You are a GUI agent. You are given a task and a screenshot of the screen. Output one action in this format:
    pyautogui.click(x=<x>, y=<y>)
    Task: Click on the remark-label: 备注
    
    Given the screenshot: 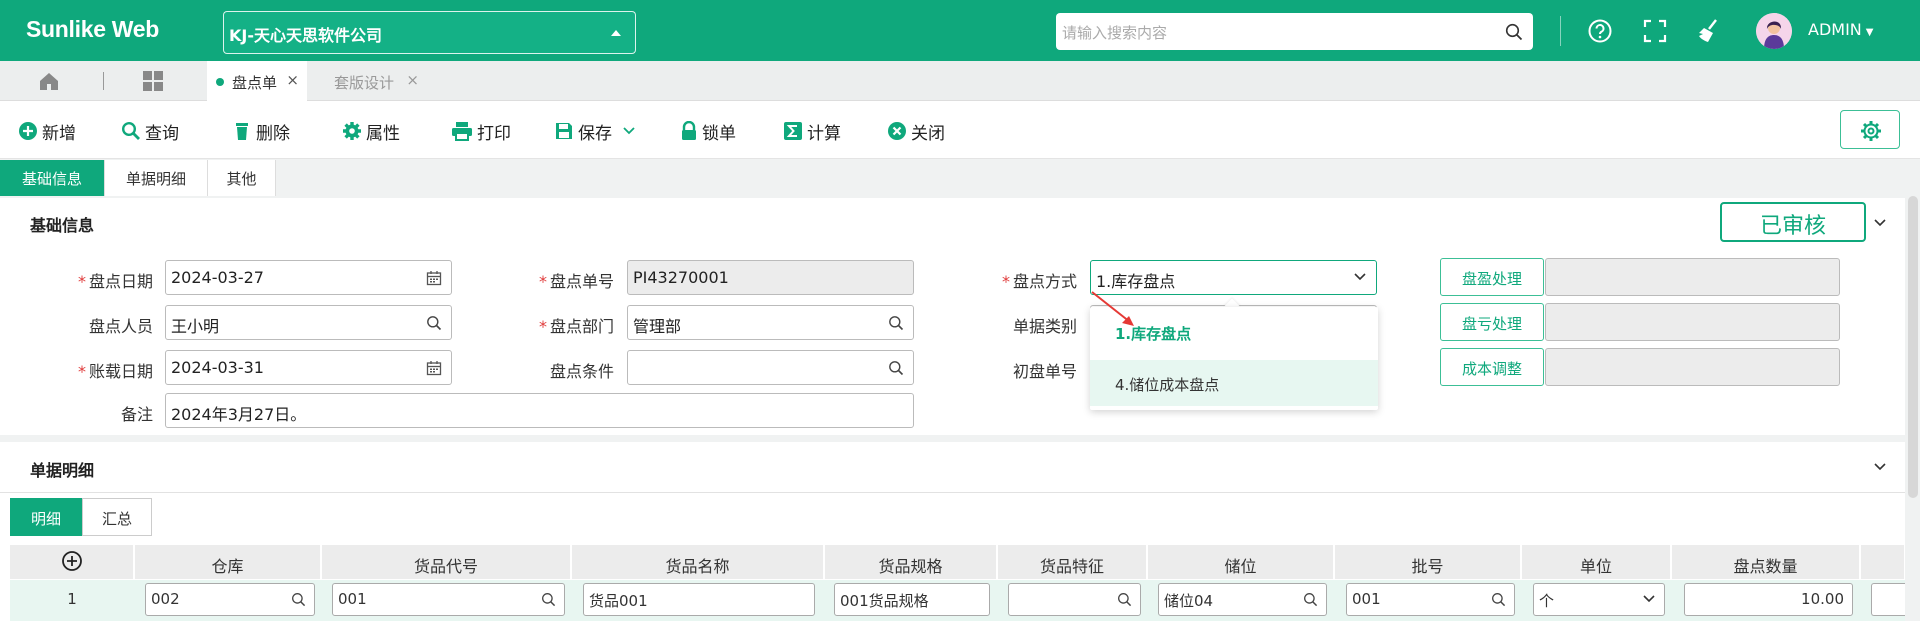 What is the action you would take?
    pyautogui.click(x=136, y=414)
    